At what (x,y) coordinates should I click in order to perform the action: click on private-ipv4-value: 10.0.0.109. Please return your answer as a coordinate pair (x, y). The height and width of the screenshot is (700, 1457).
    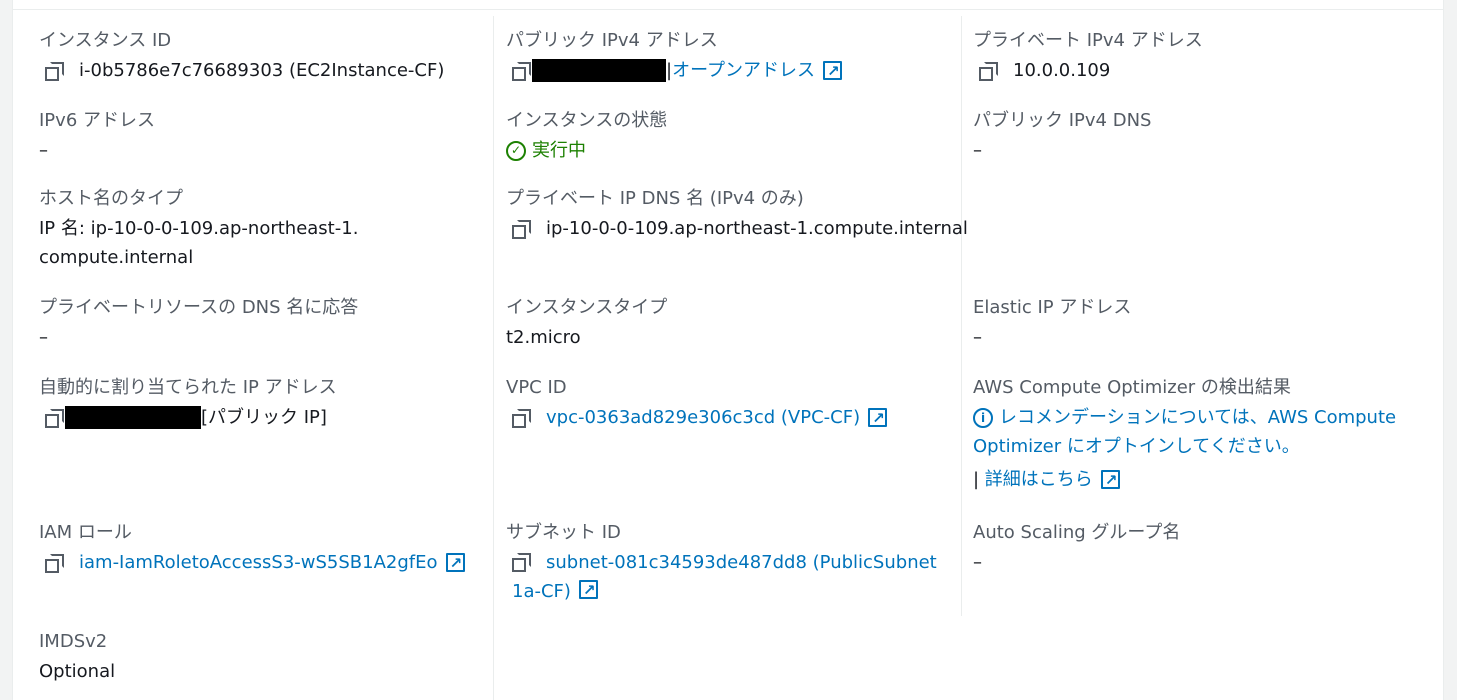
    Looking at the image, I should click on (1062, 70).